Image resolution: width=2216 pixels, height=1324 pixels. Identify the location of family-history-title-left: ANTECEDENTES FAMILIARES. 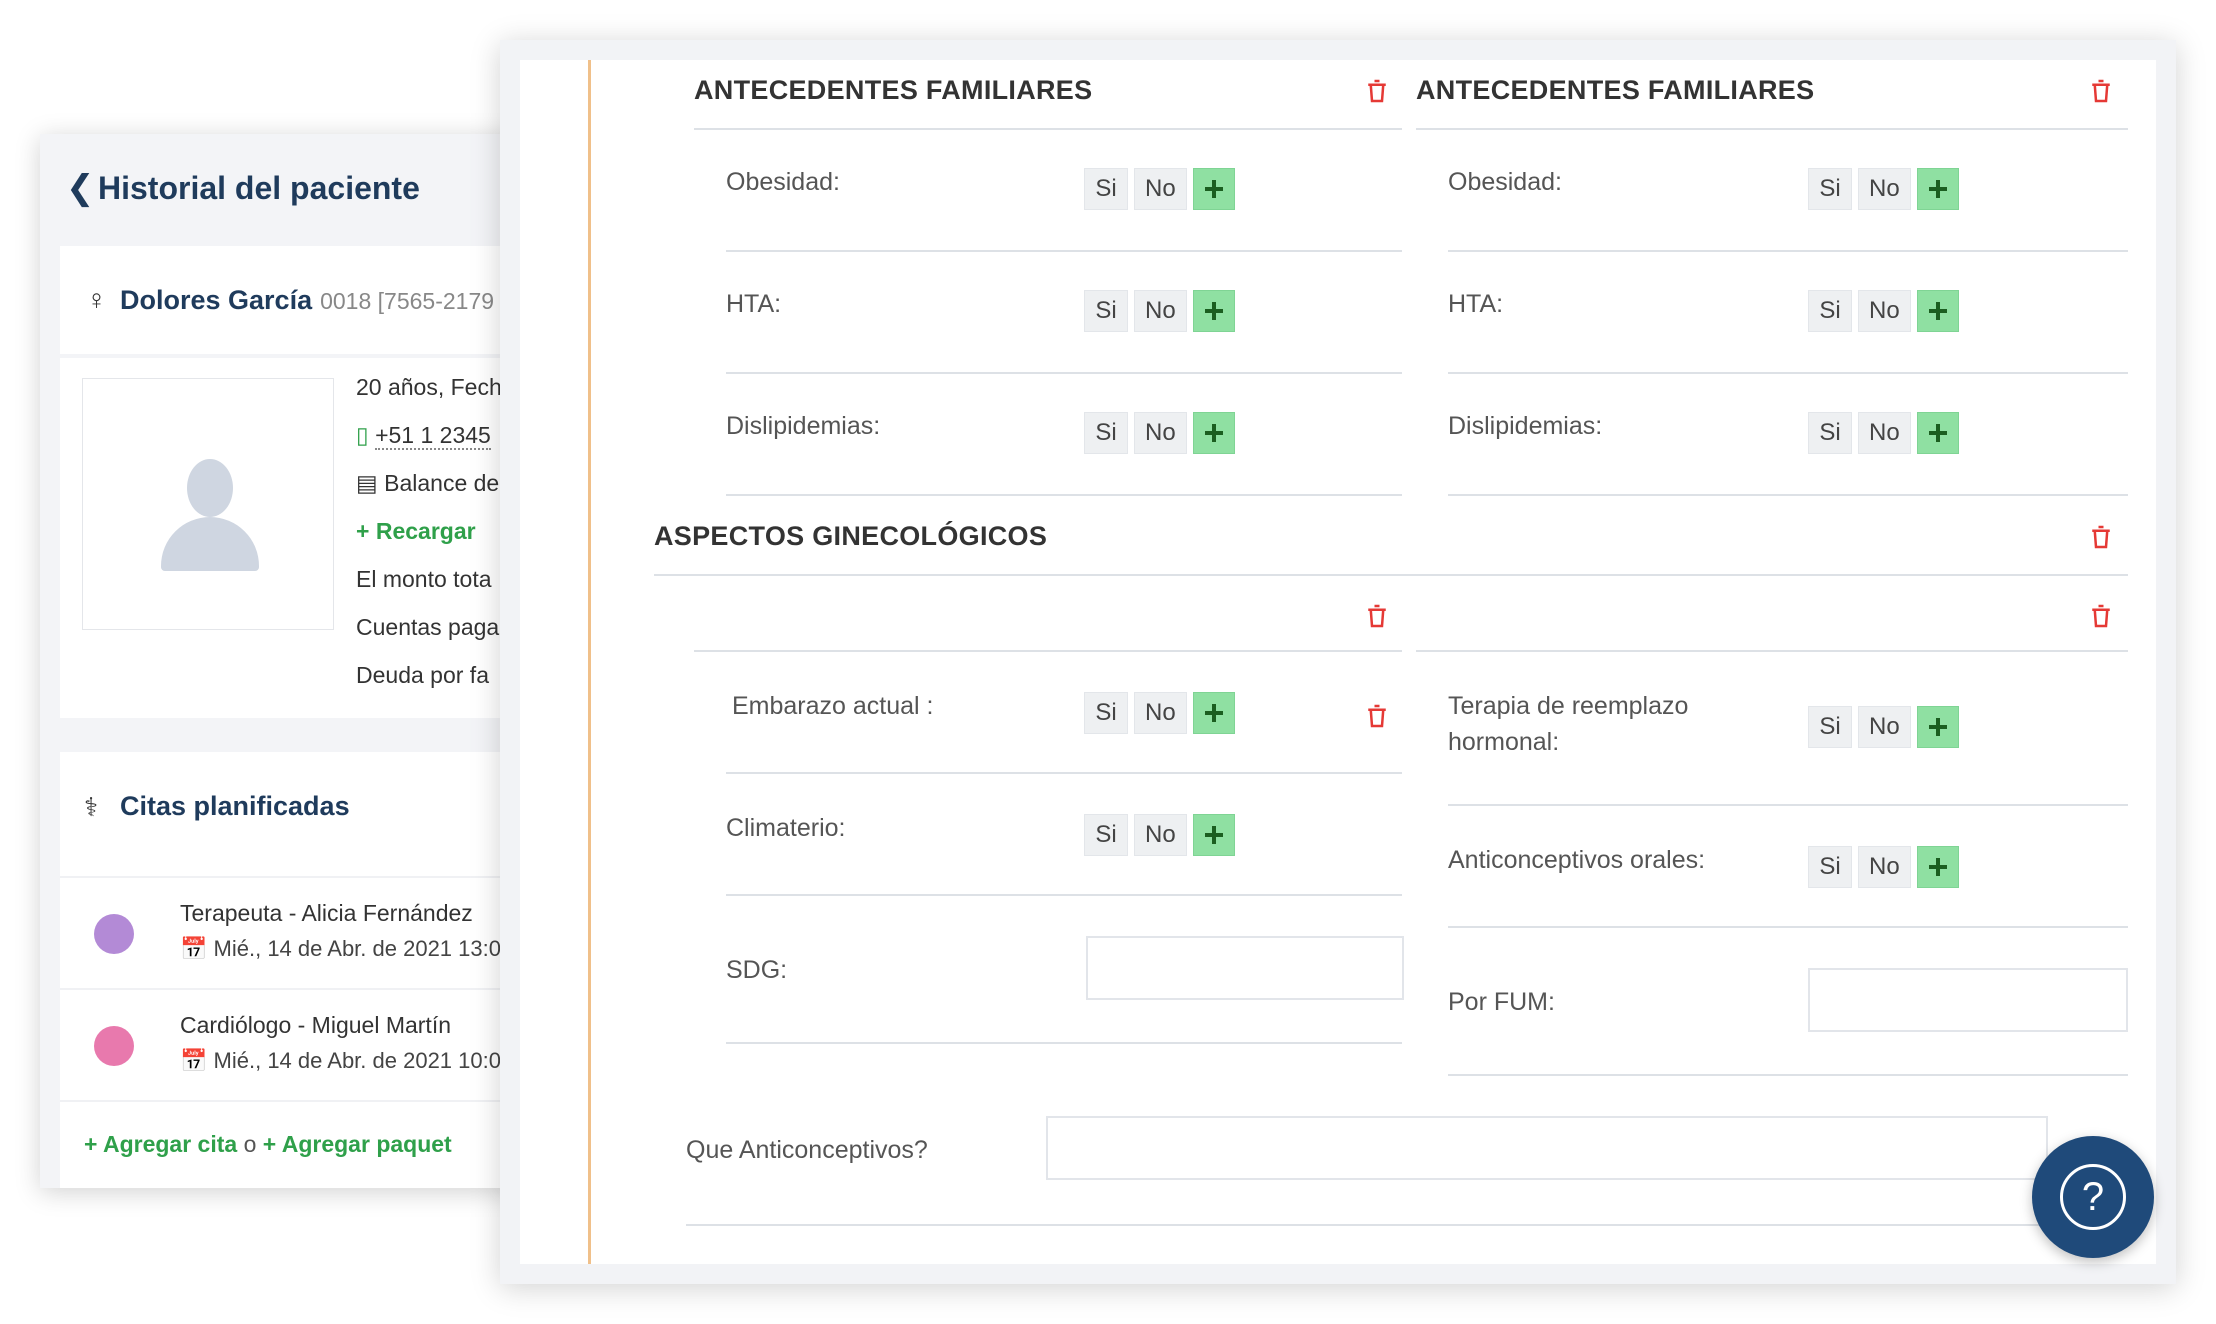
(893, 90).